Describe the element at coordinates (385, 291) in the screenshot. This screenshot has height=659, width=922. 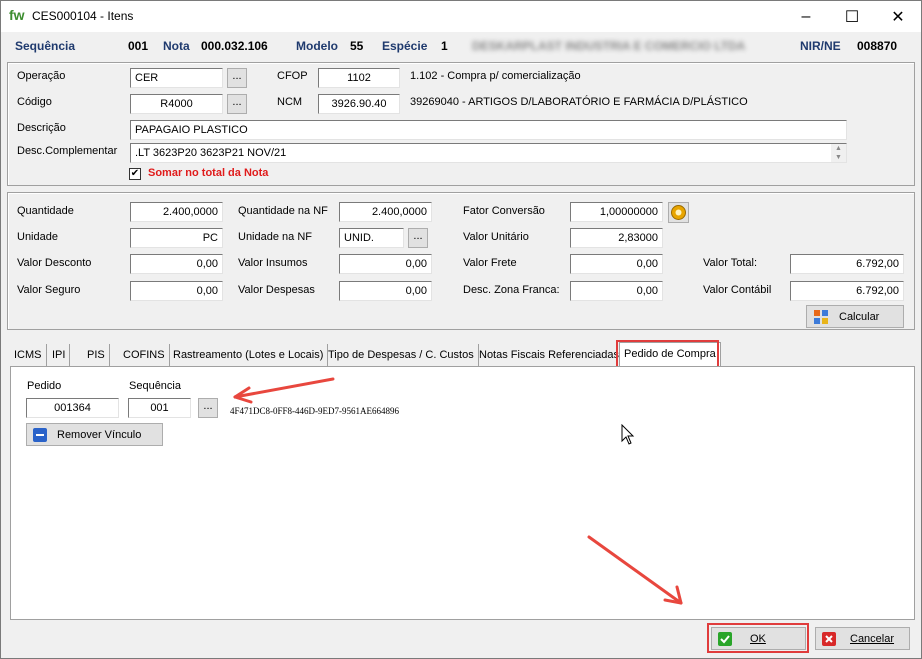
I see `despesas-input: 0,00` at that location.